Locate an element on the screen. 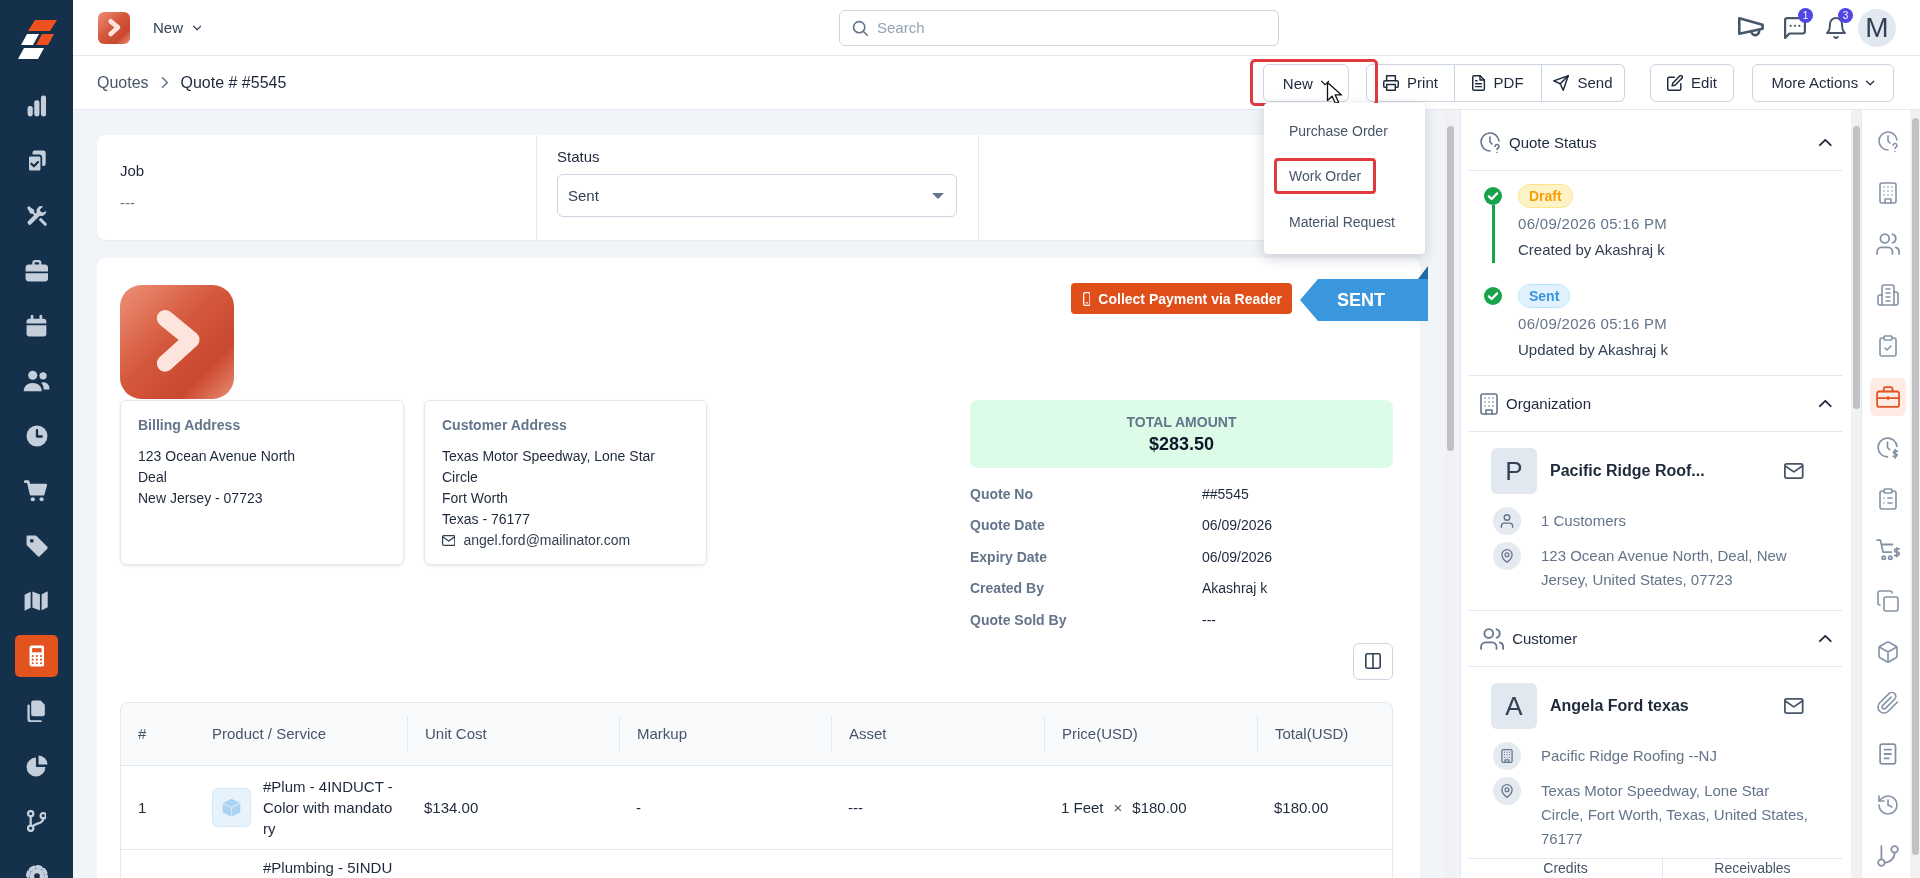 Image resolution: width=1920 pixels, height=878 pixels. document-icon is located at coordinates (1888, 753).